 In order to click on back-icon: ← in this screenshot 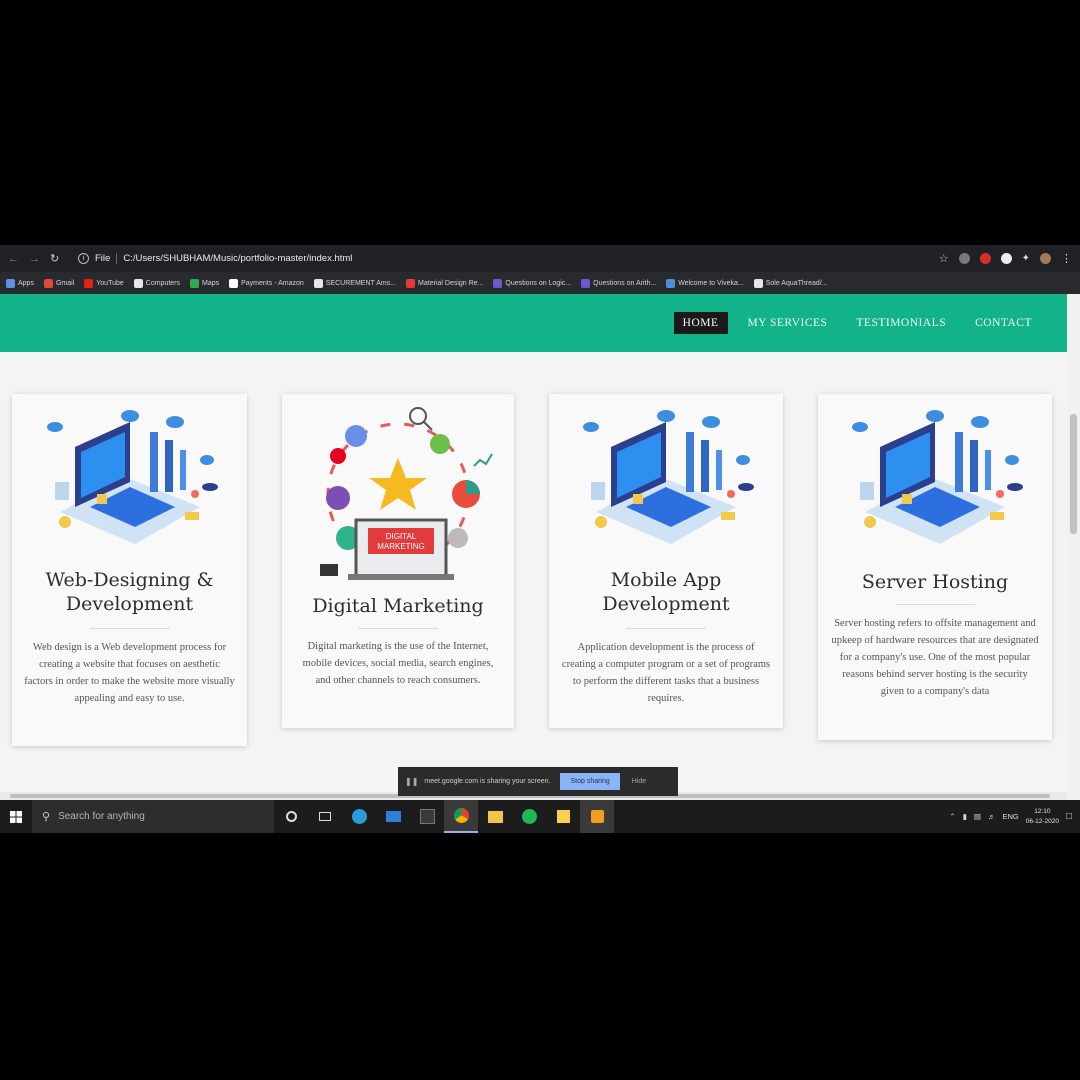, I will do `click(13, 259)`.